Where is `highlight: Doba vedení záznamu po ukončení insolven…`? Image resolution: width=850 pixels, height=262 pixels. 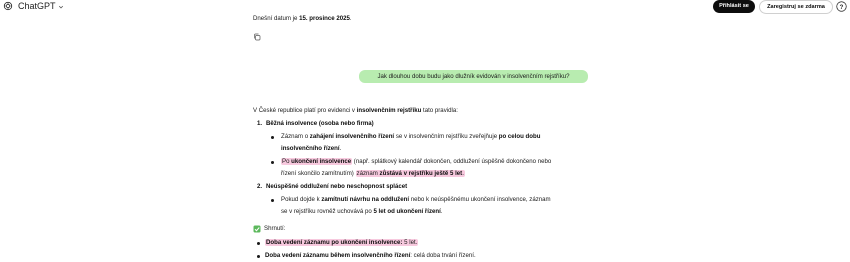
highlight: Doba vedení záznamu po ukončení insolven… is located at coordinates (342, 242).